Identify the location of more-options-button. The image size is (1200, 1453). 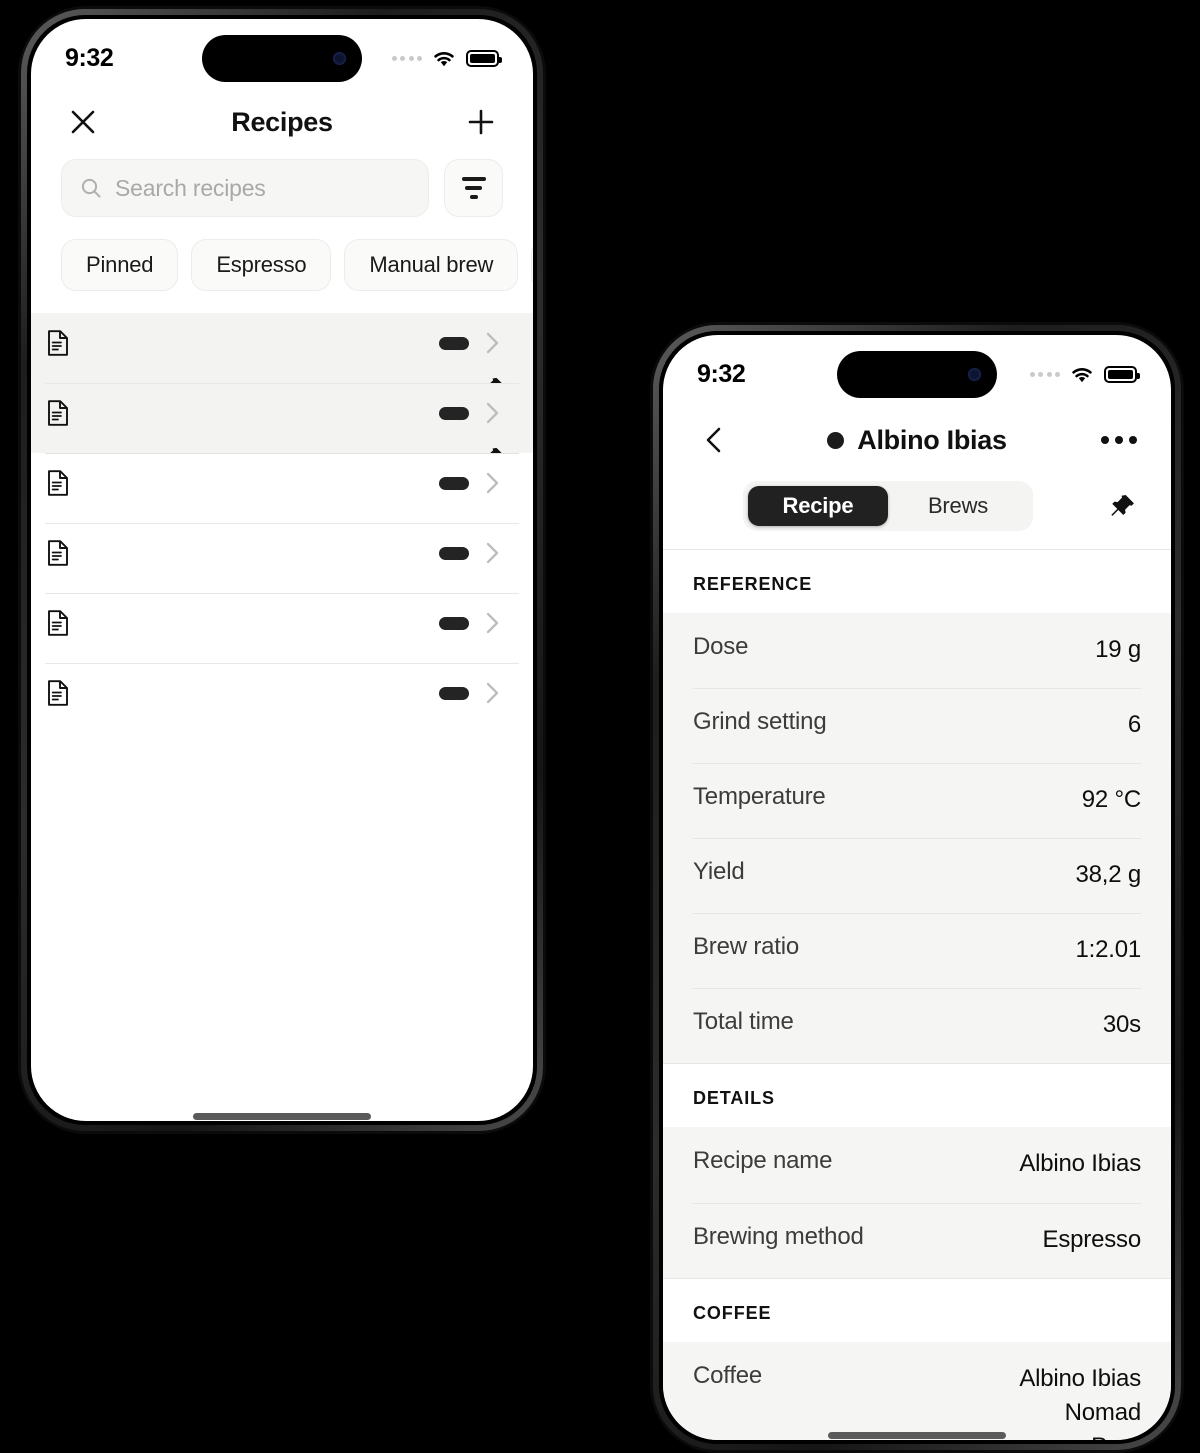
(1119, 440).